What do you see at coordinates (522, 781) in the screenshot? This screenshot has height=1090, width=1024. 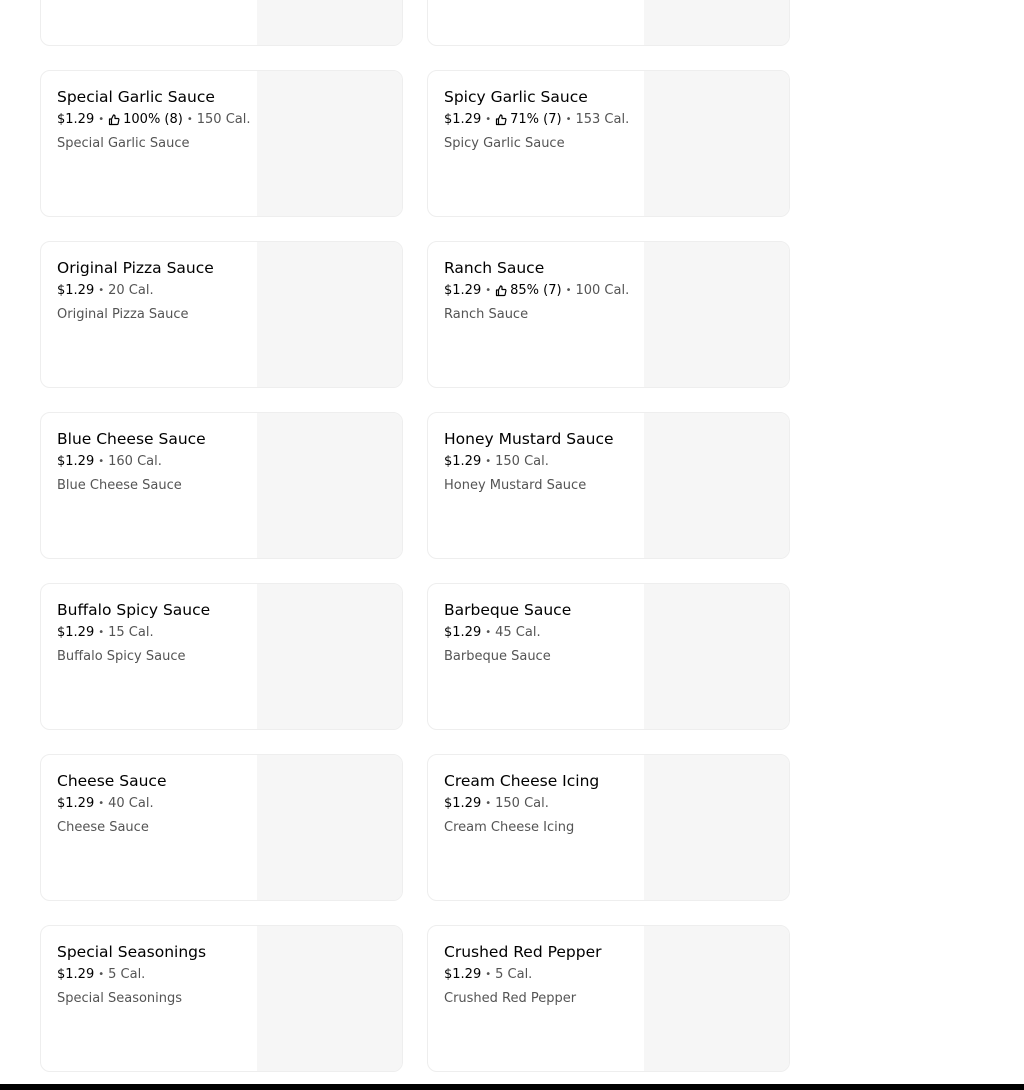 I see `item-name: Cream Cheese Icing` at bounding box center [522, 781].